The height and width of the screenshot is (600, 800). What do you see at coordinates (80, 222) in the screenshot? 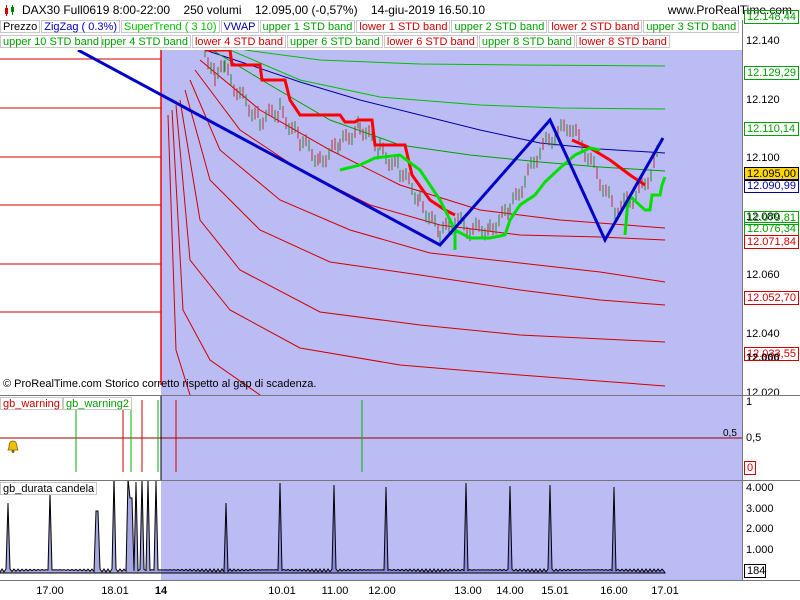
I see `pre-session-background` at bounding box center [80, 222].